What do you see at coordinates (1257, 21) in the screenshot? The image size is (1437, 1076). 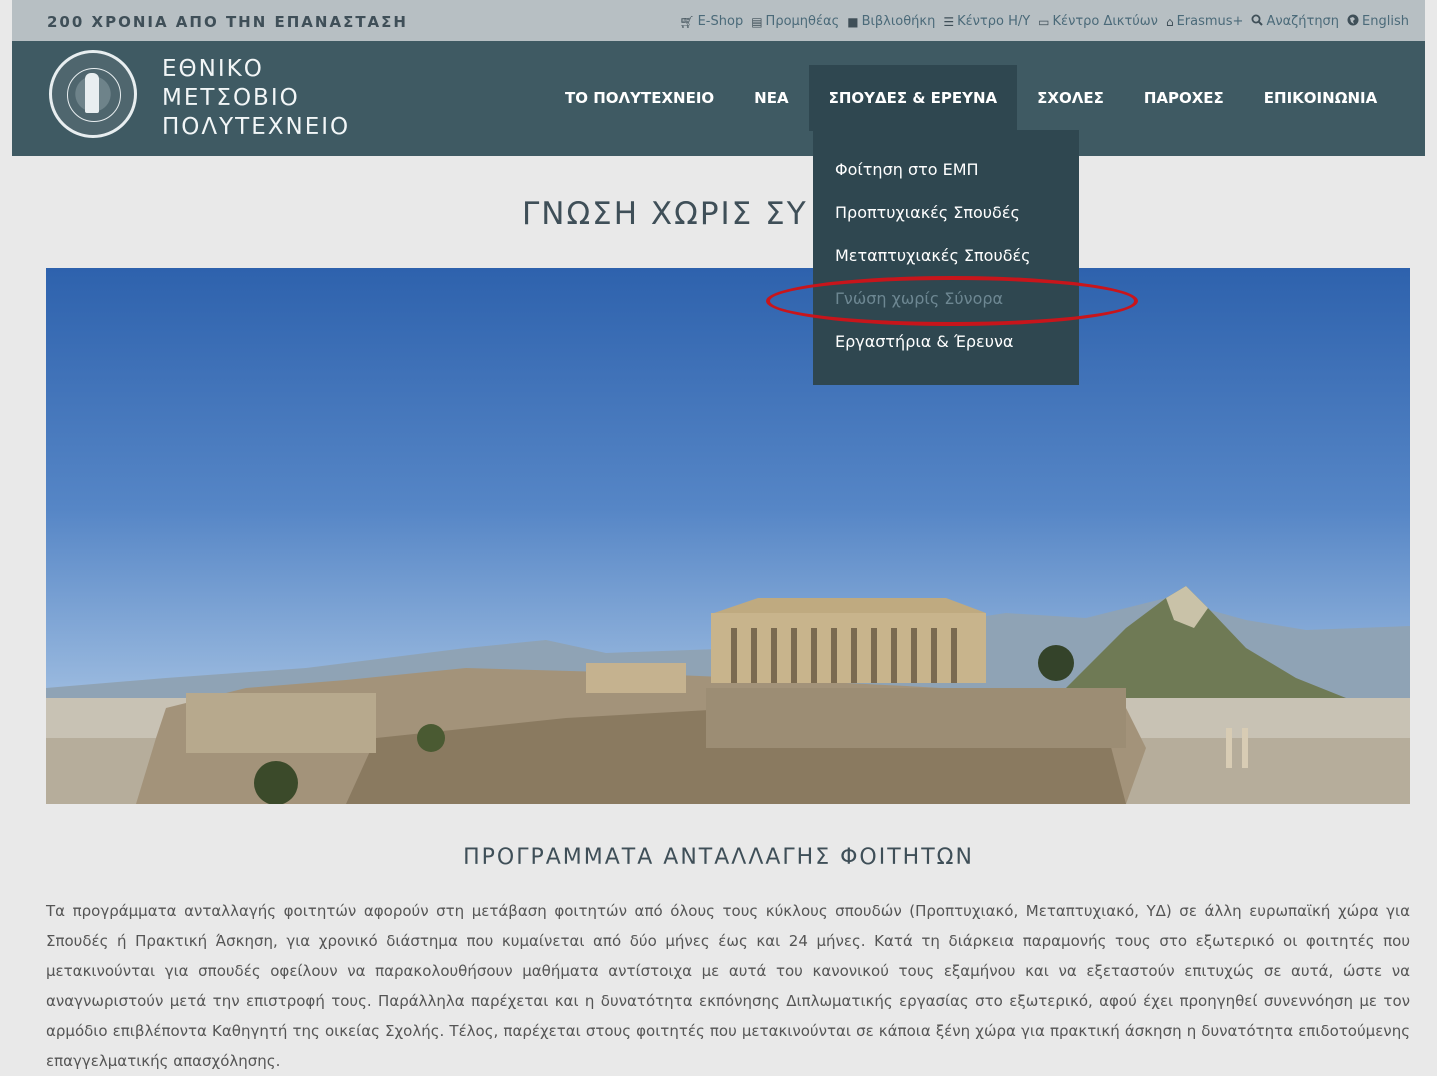 I see `search-icon` at bounding box center [1257, 21].